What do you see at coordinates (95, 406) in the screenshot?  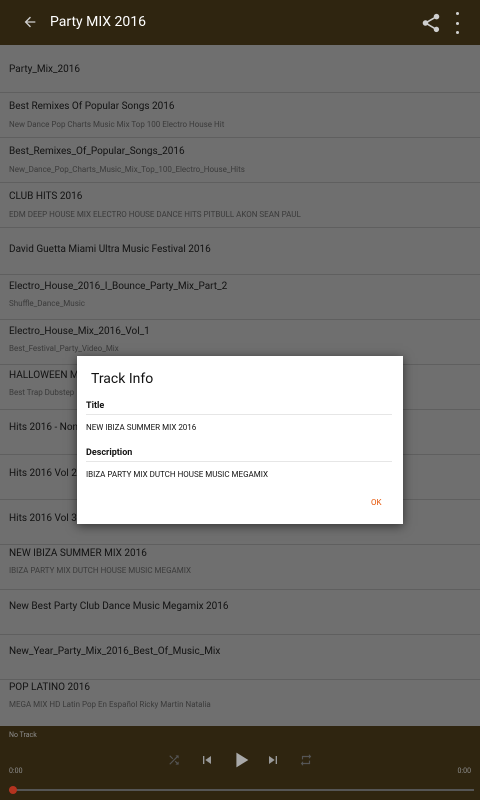 I see `title-label: Title` at bounding box center [95, 406].